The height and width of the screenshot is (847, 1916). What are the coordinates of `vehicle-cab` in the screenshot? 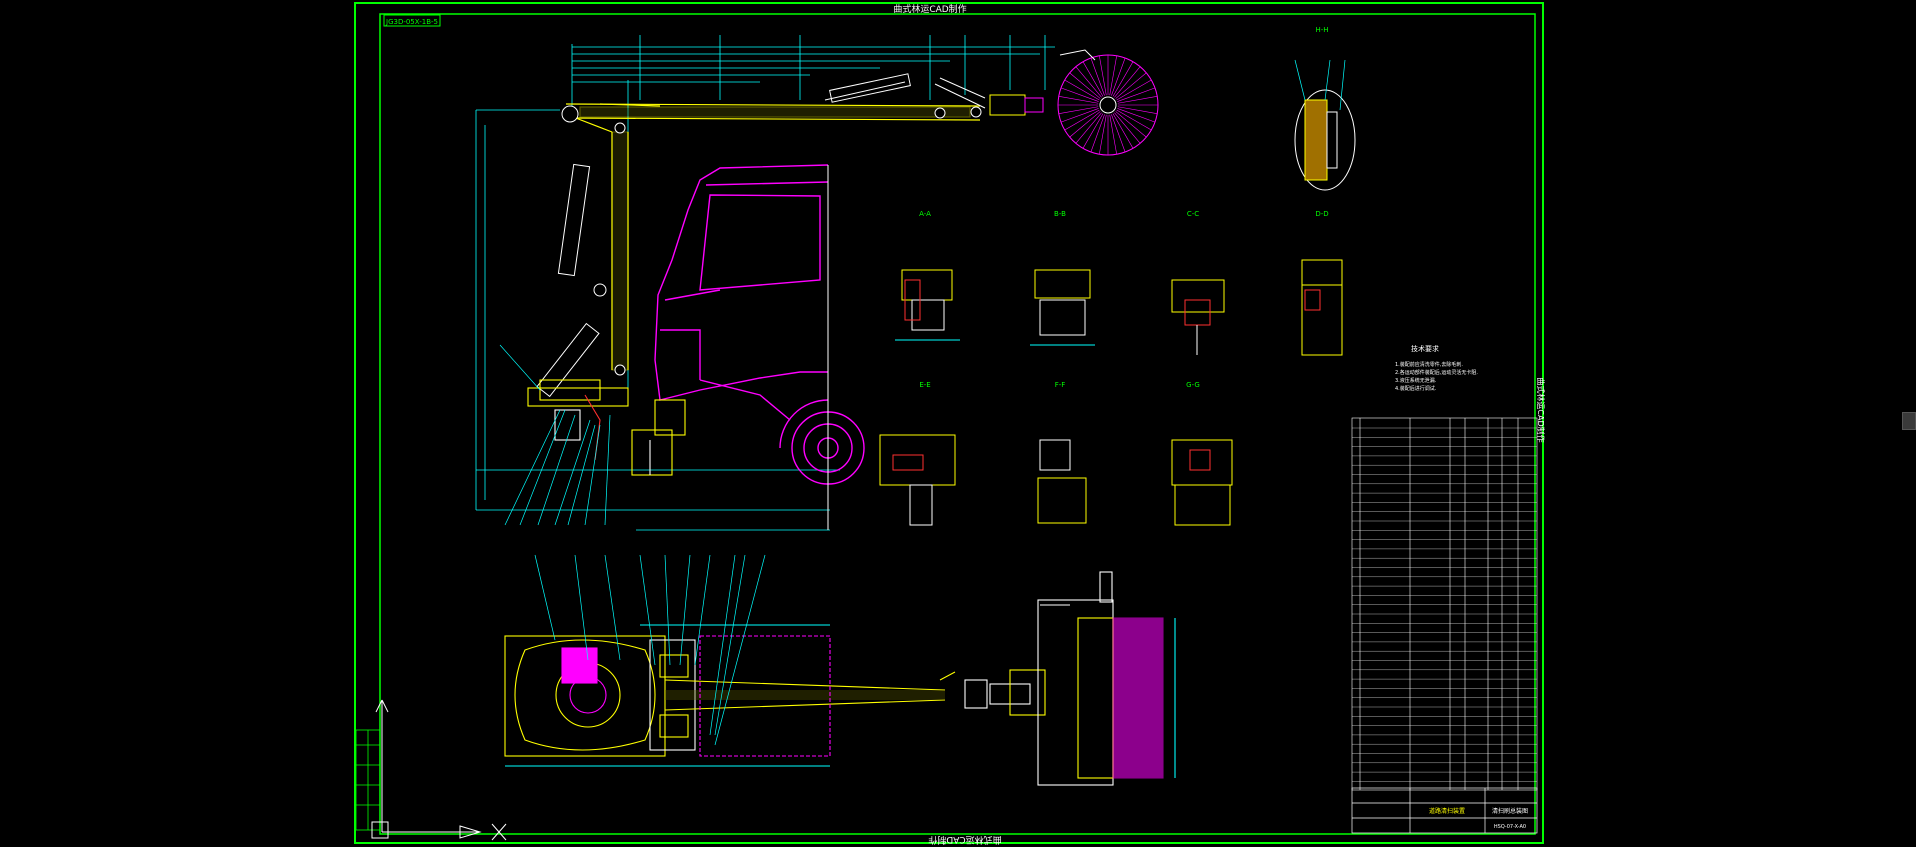 It's located at (759, 324).